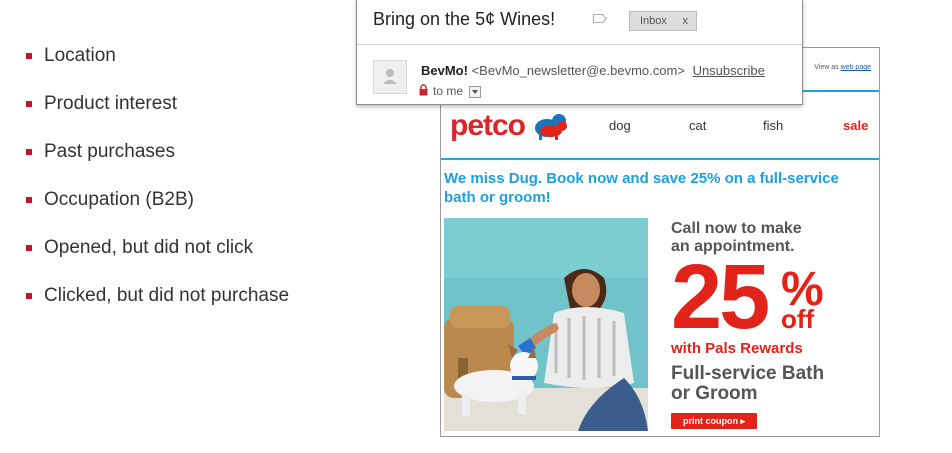  I want to click on details-dropdown-icon, so click(475, 91).